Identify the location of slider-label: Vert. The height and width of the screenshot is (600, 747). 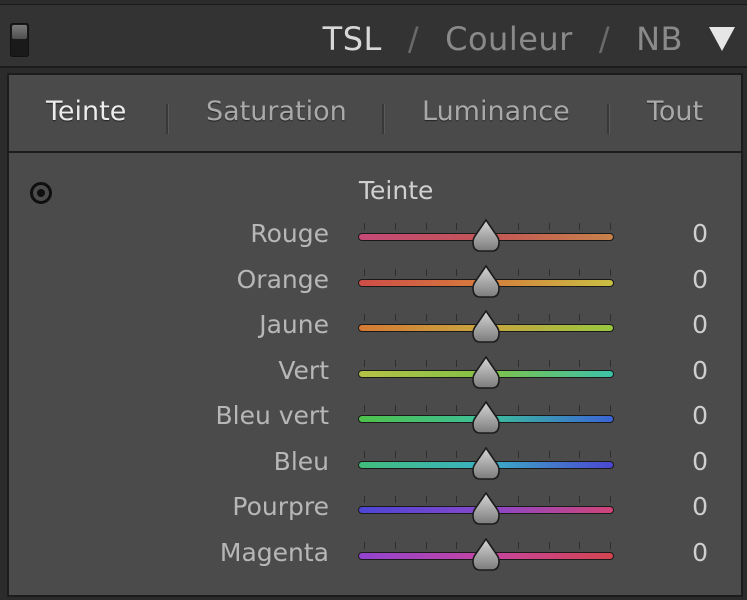
(303, 370).